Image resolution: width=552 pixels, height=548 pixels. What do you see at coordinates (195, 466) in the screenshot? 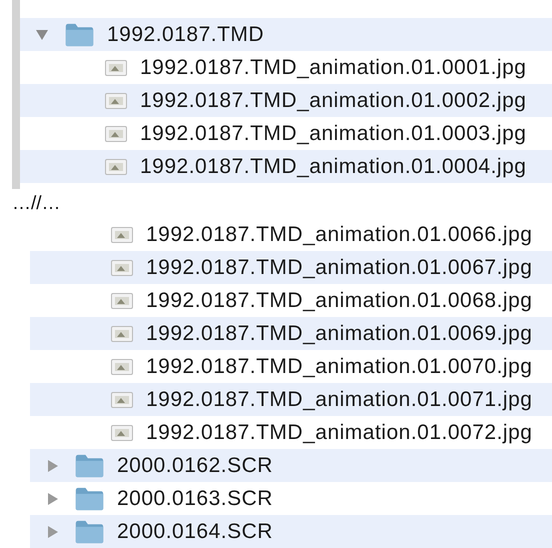
I see `folder-name: 2000.0162.SCR` at bounding box center [195, 466].